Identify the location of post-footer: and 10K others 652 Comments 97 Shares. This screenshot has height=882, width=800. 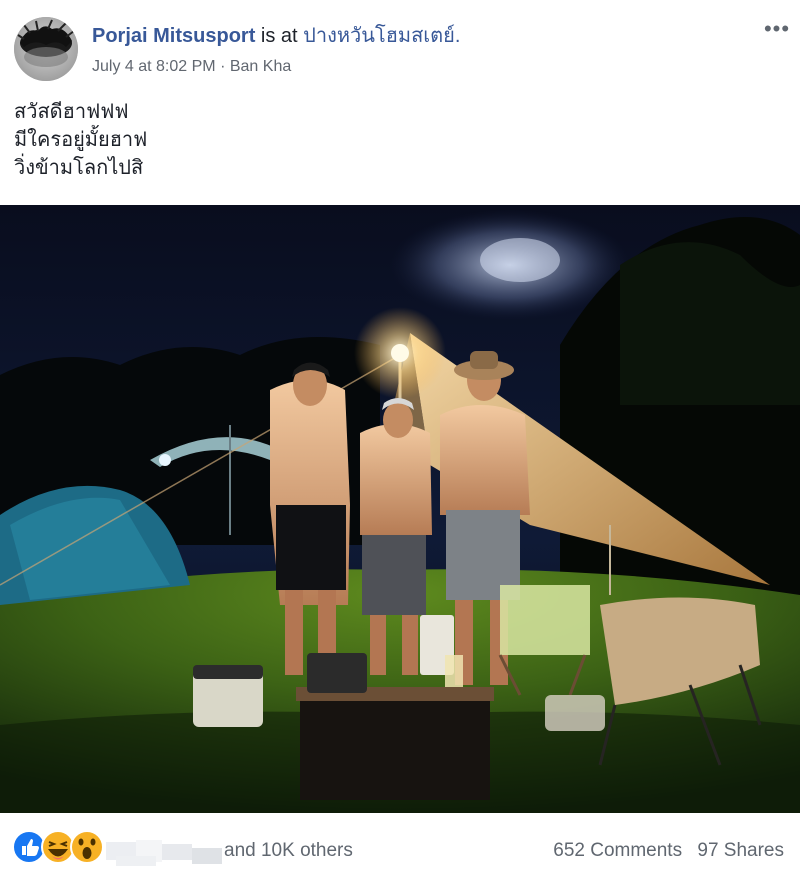
(400, 849).